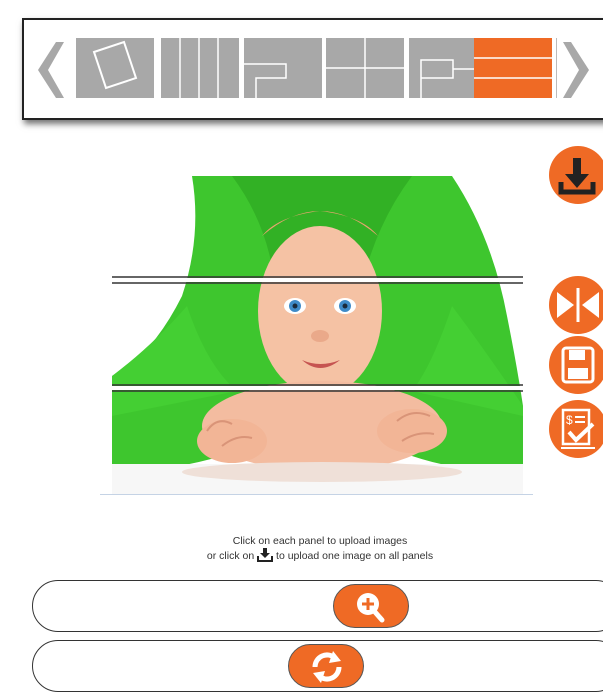  I want to click on canvas-baseline, so click(316, 494).